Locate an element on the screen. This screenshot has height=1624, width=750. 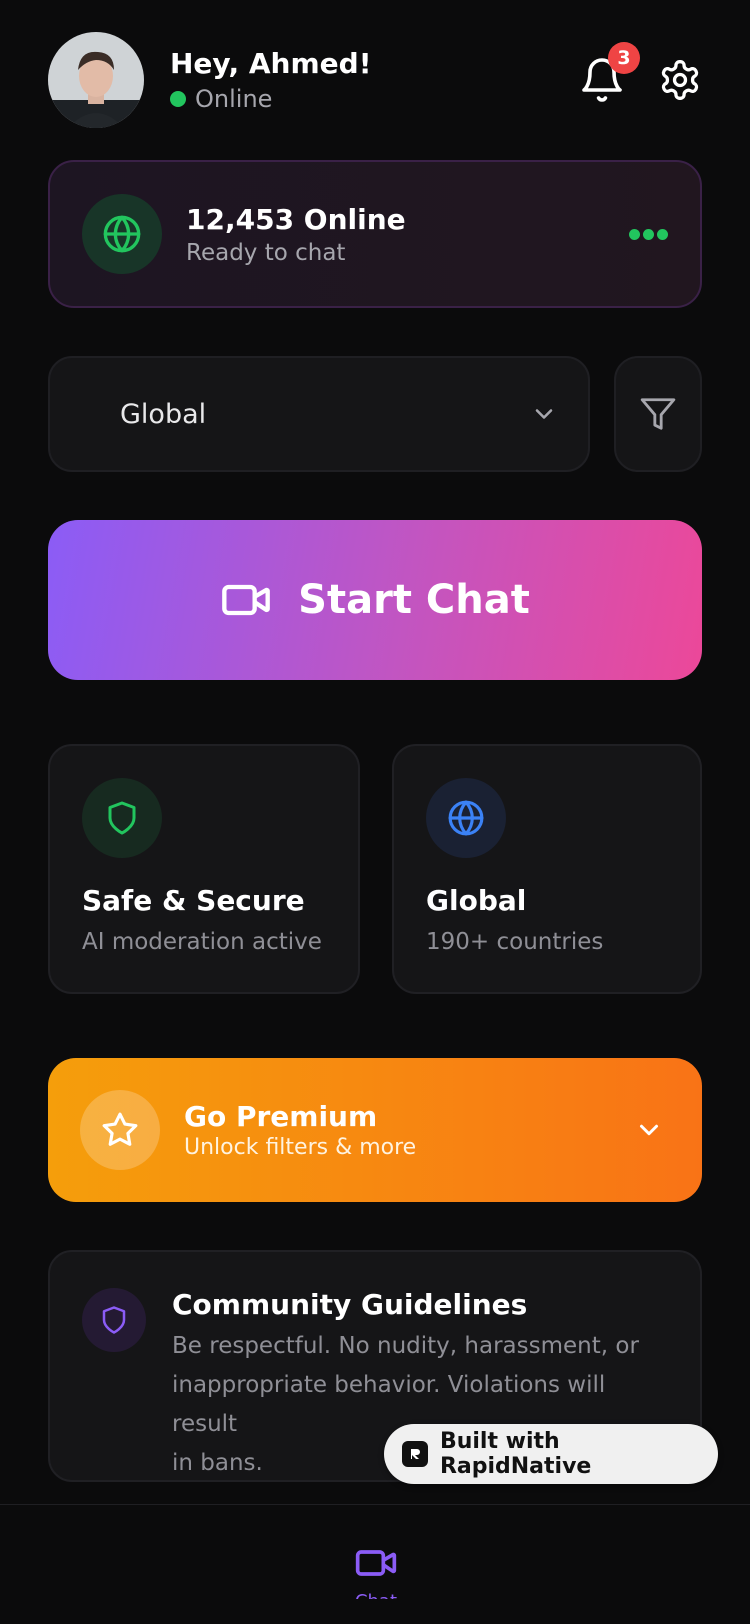
go-premium-banner: Go Premium Unlock filters & more is located at coordinates (375, 1130).